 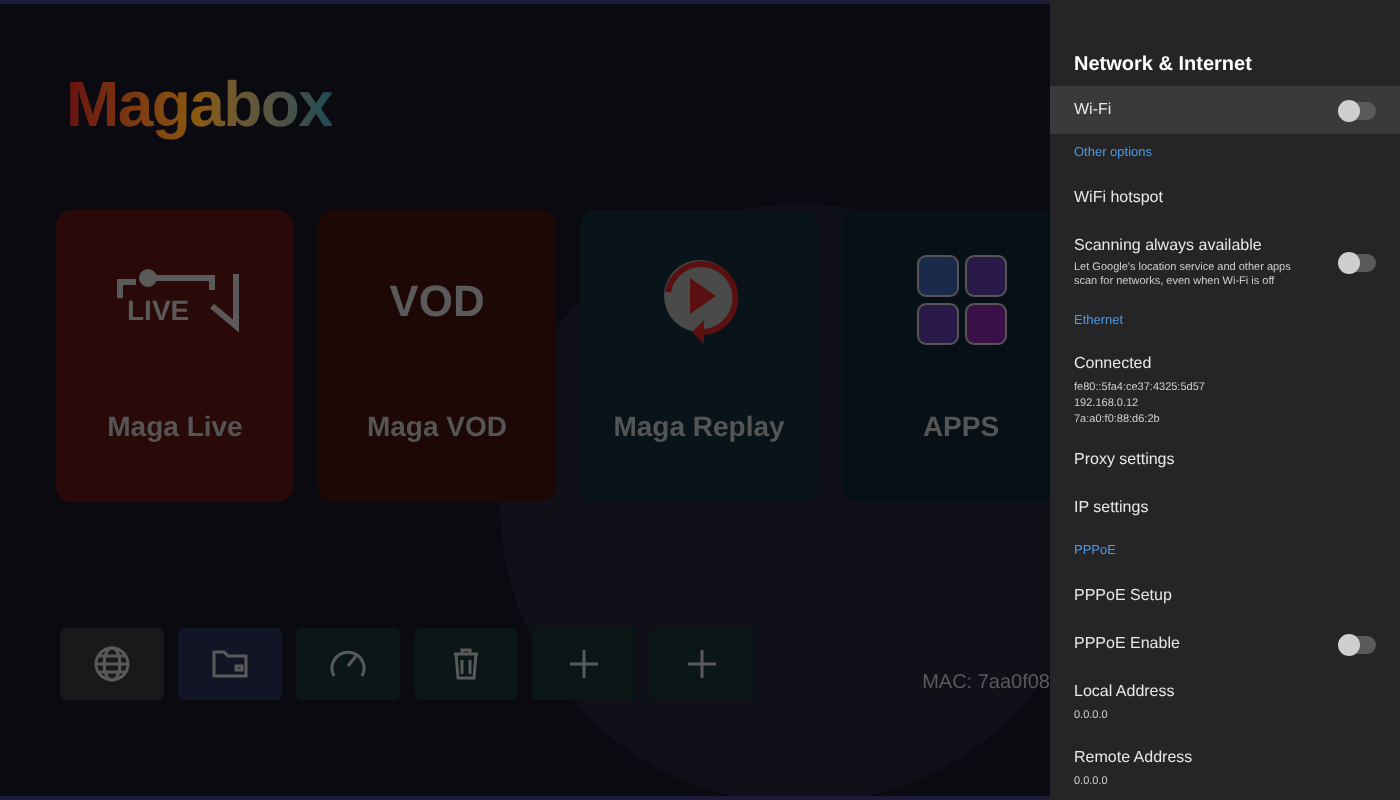 What do you see at coordinates (1225, 644) in the screenshot?
I see `settings-item: PPPoE Enable` at bounding box center [1225, 644].